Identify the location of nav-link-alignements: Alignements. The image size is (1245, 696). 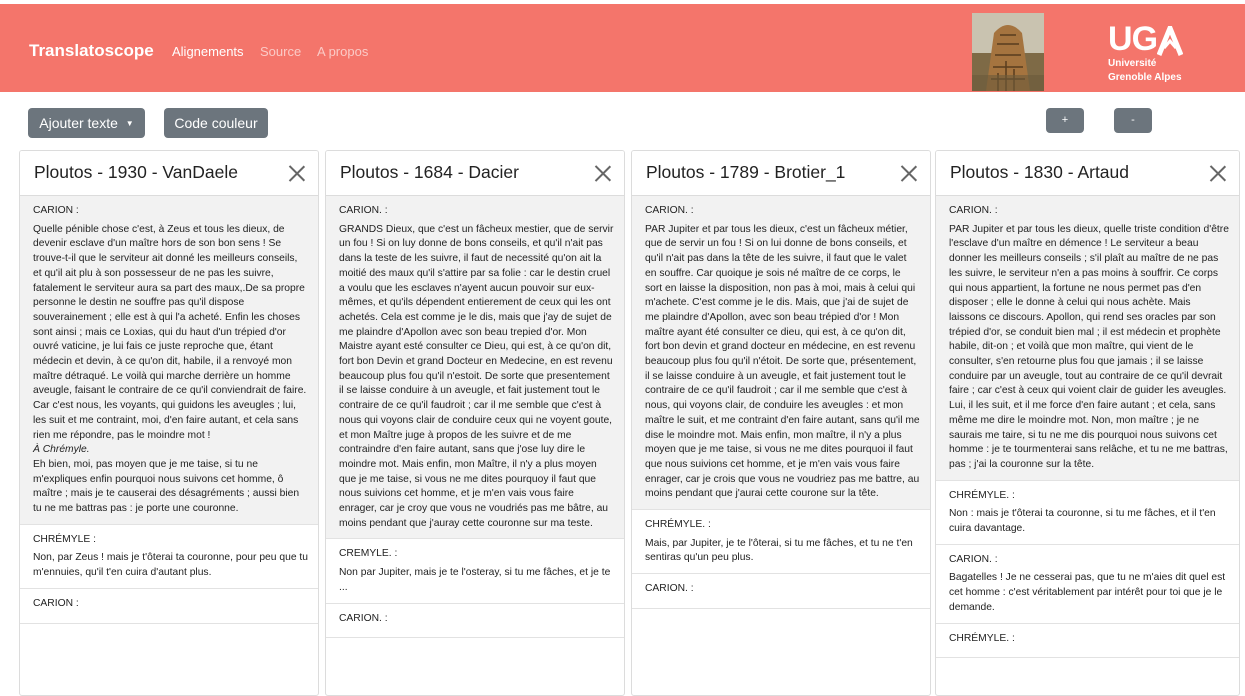
(208, 51).